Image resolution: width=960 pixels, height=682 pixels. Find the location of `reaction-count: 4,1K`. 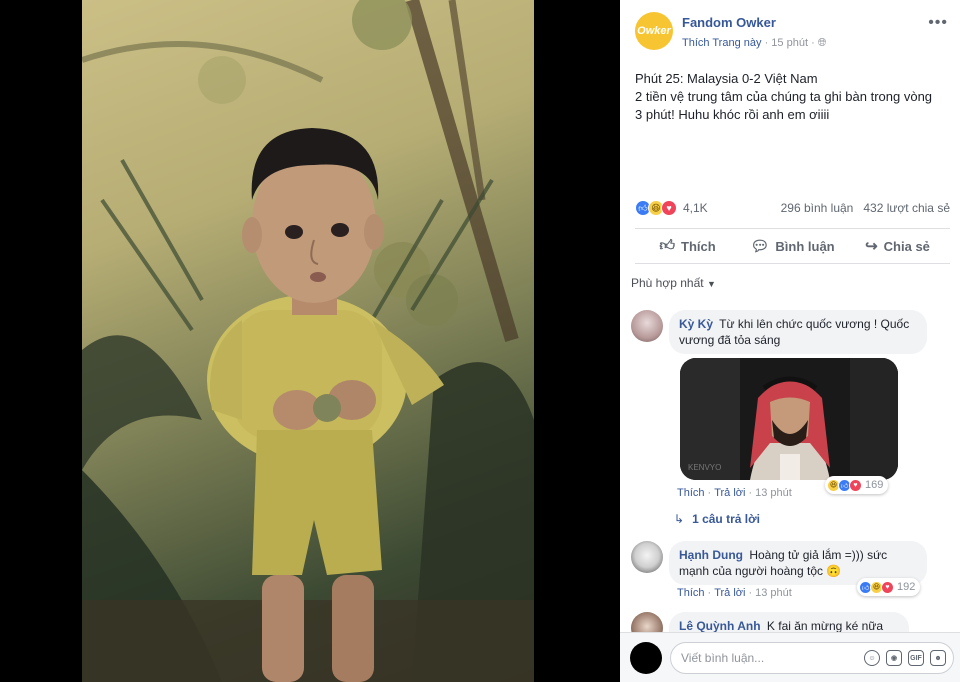

reaction-count: 4,1K is located at coordinates (695, 208).